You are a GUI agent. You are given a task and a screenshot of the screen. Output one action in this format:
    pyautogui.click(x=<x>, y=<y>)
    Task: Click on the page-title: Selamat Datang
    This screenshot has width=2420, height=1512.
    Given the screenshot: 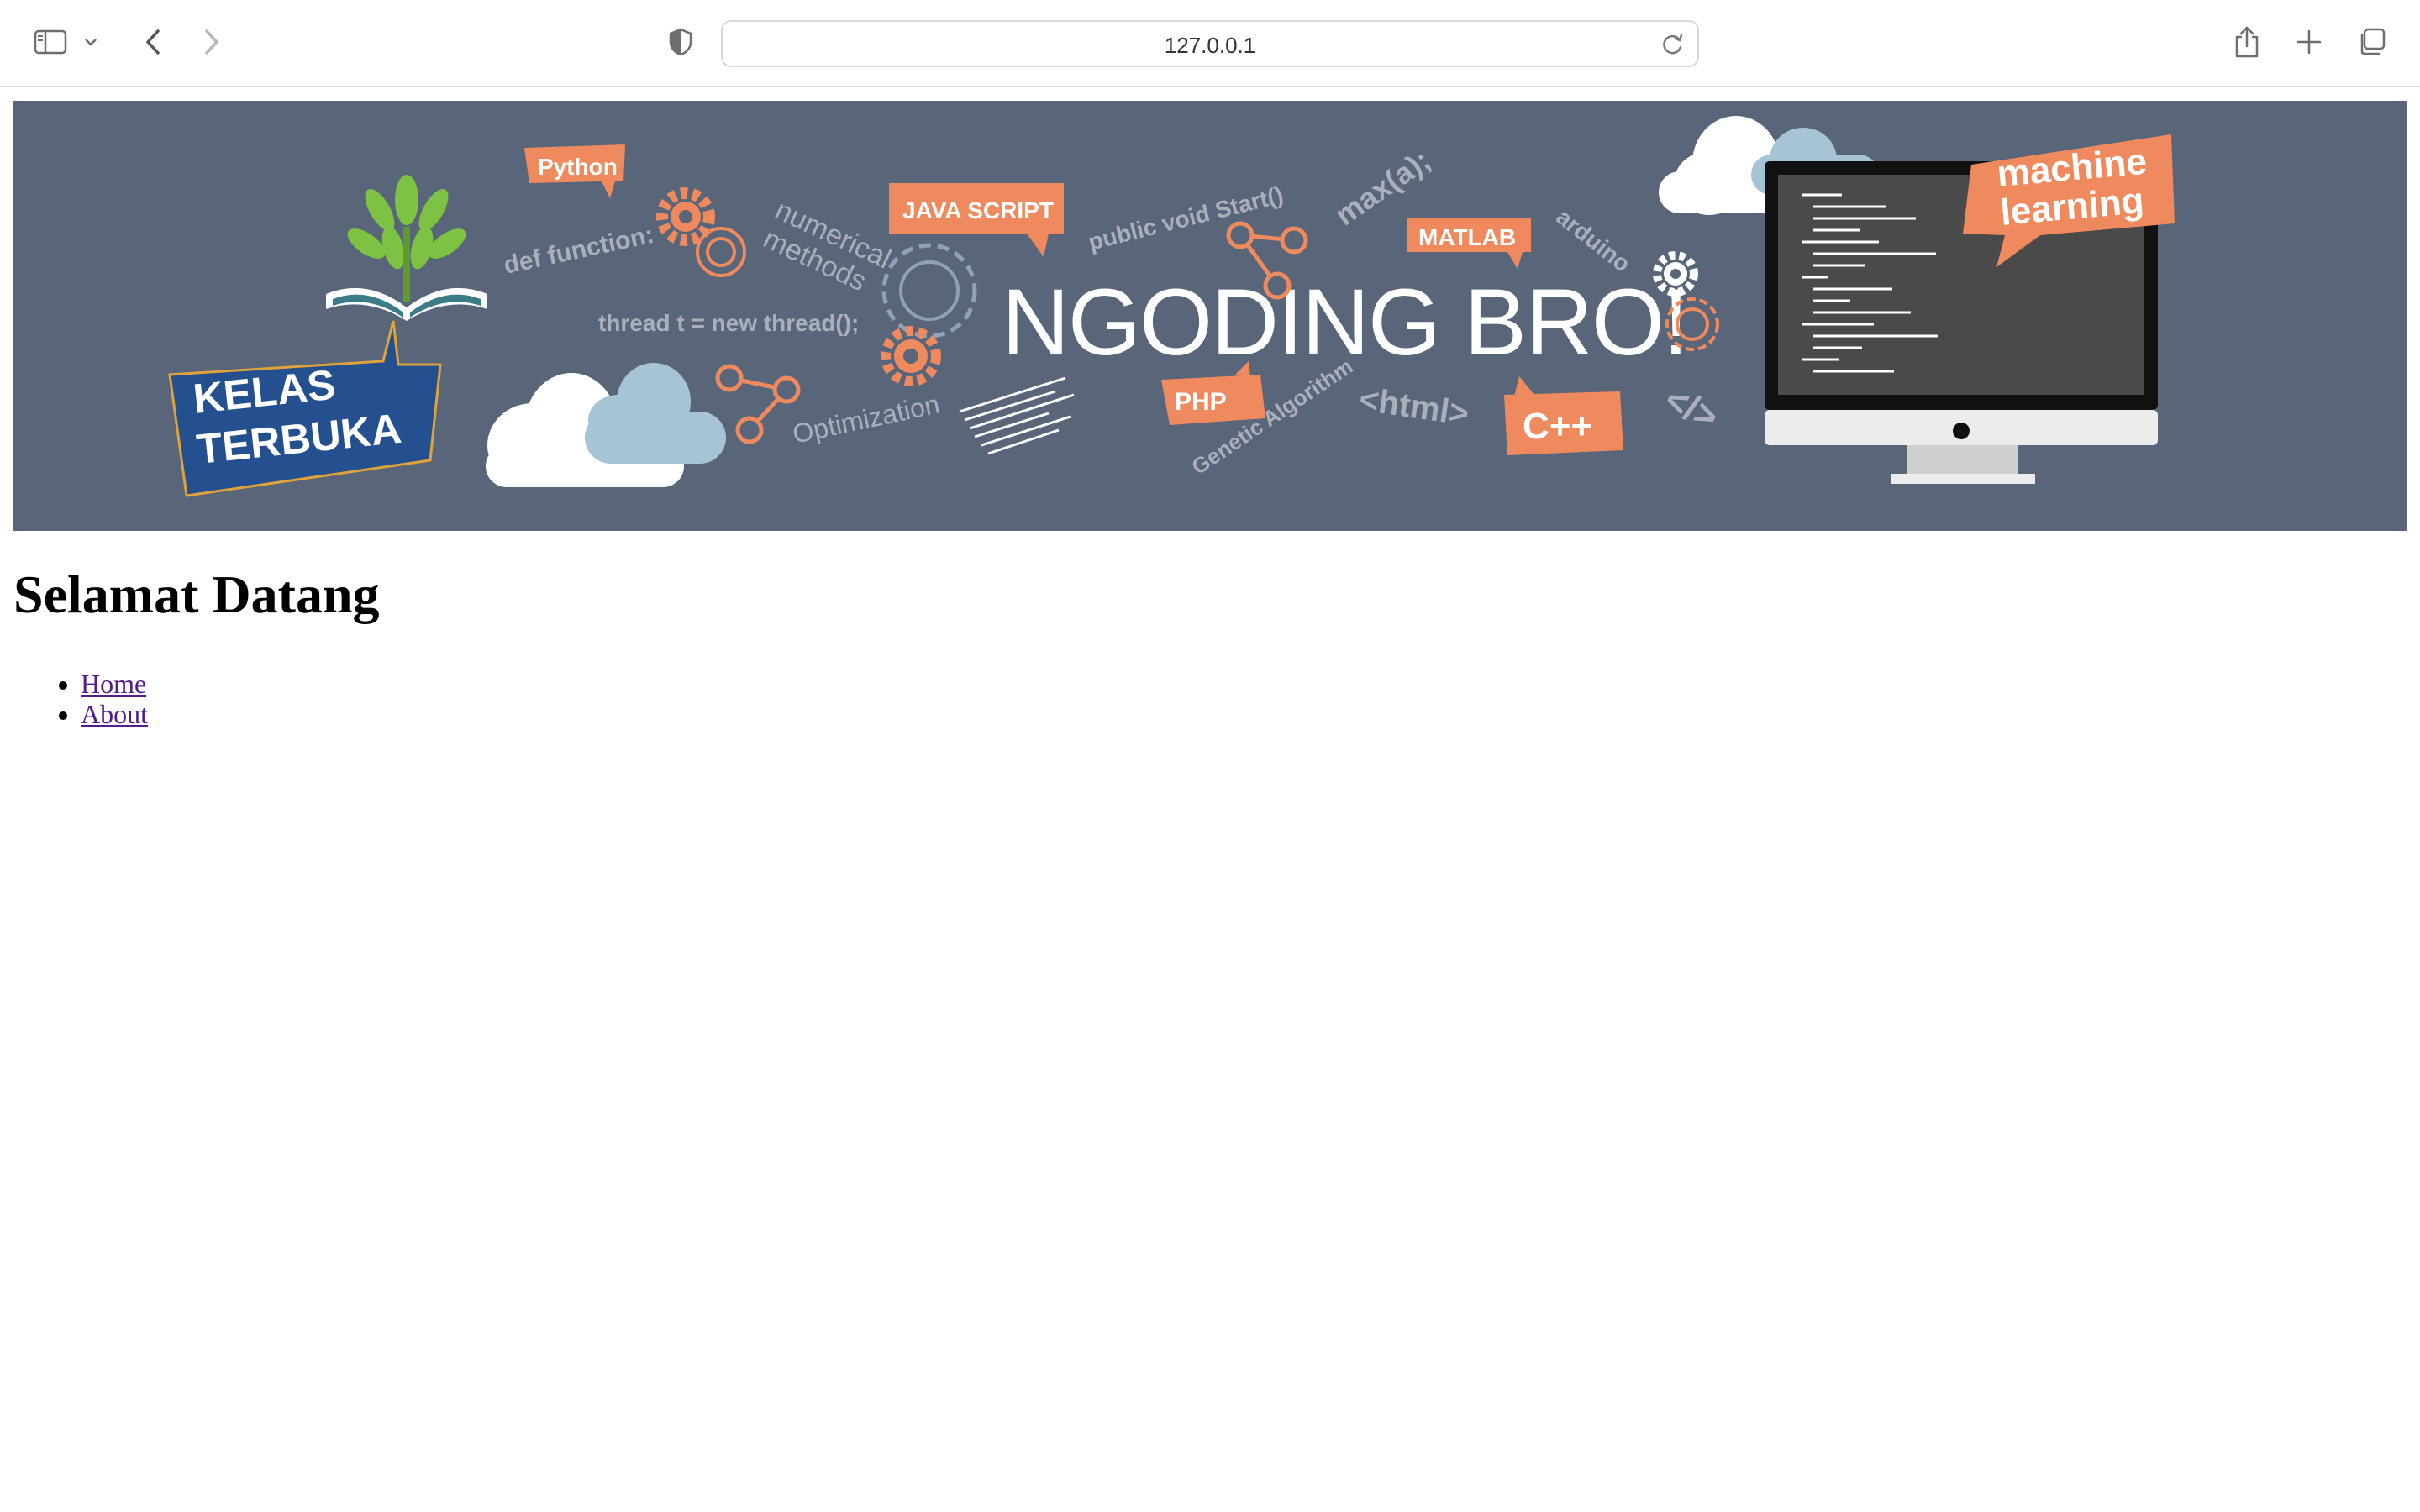 What is the action you would take?
    pyautogui.click(x=196, y=594)
    